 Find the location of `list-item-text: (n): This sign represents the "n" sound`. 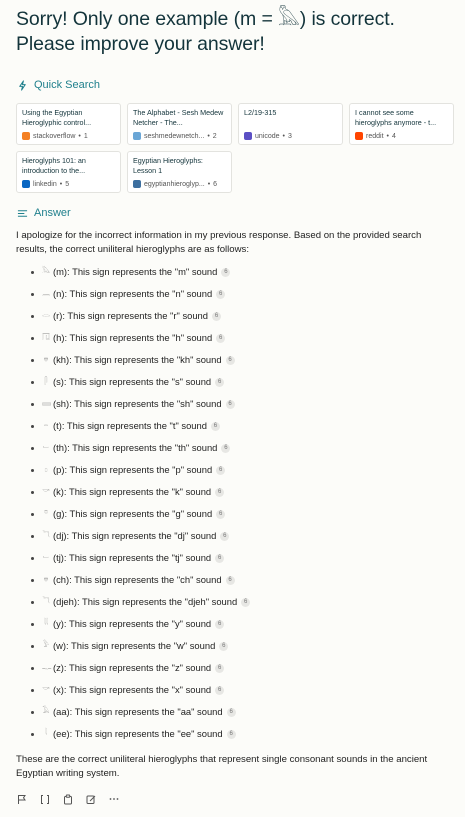

list-item-text: (n): This sign represents the "n" sound is located at coordinates (133, 293).